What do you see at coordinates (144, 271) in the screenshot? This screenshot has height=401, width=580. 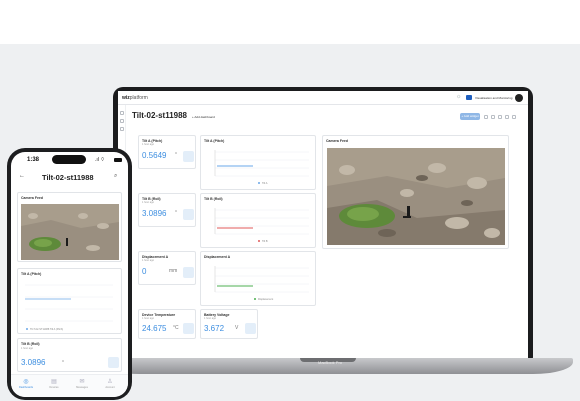 I see `widget-value: 0` at bounding box center [144, 271].